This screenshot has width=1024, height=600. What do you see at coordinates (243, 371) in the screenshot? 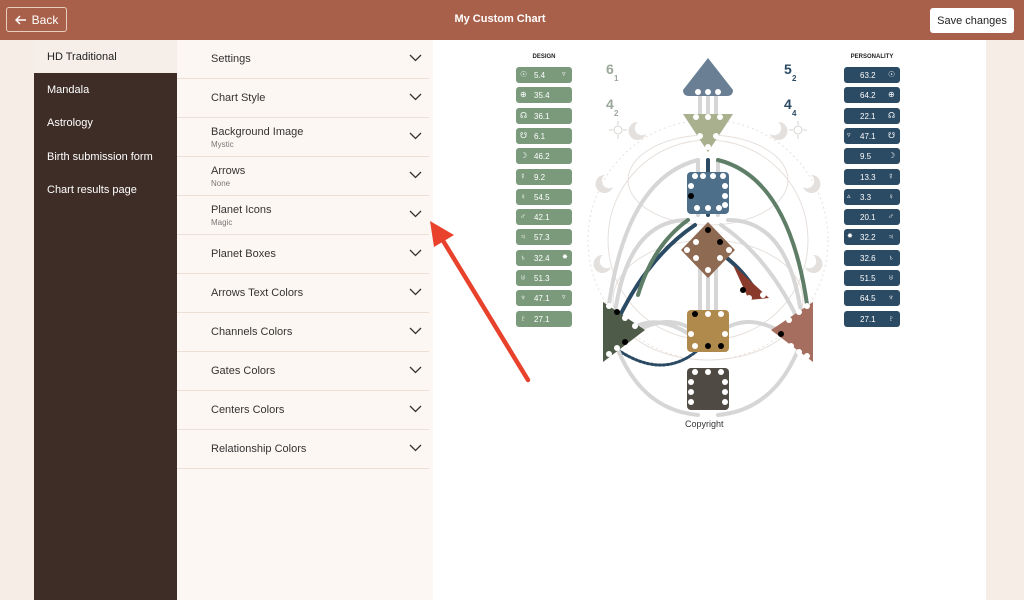
I see `accordion-label: Gates Colors` at bounding box center [243, 371].